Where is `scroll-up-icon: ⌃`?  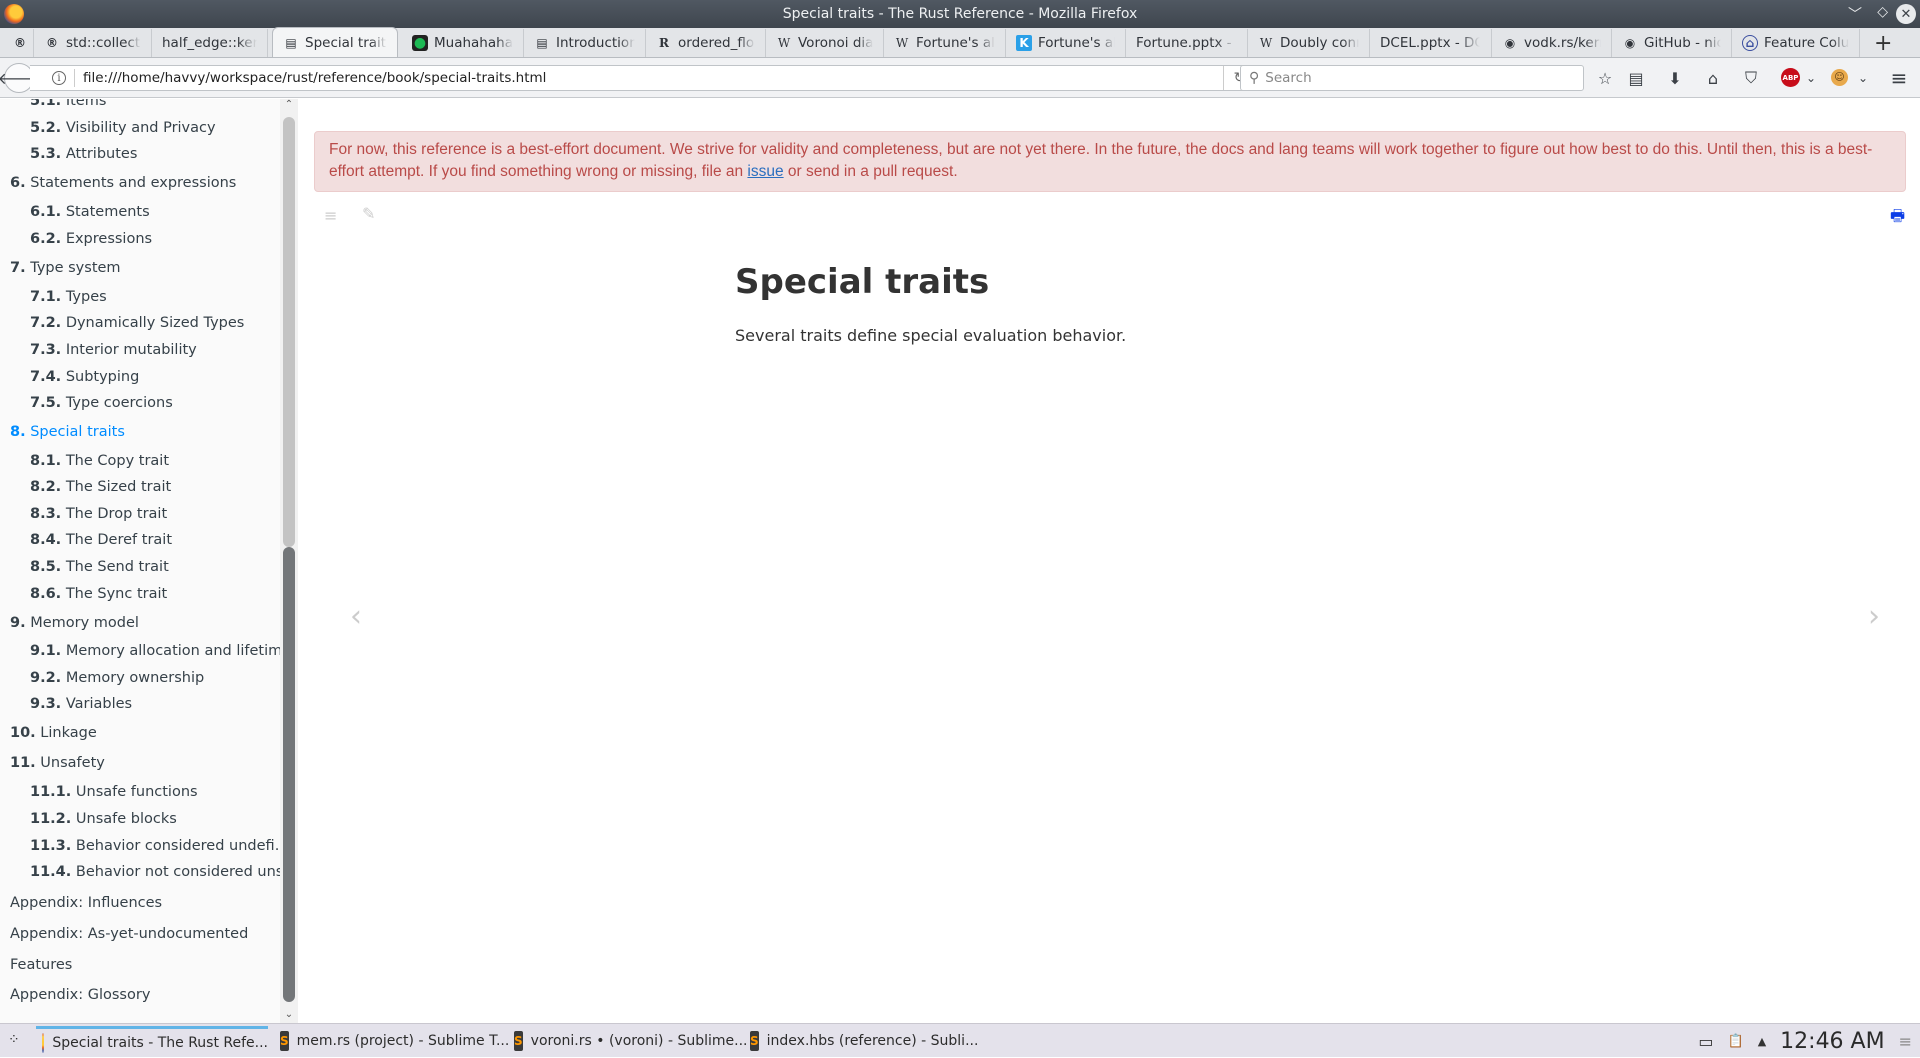 scroll-up-icon: ⌃ is located at coordinates (289, 106).